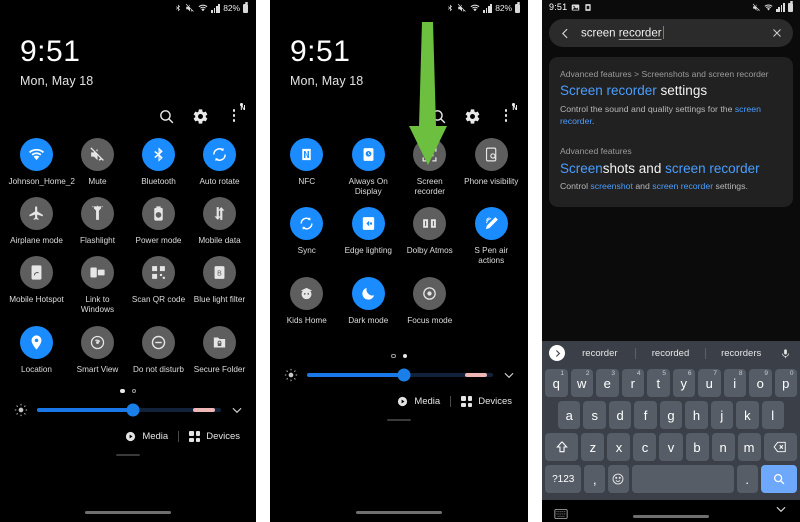  I want to click on tile-secure-folder: Secure Folder, so click(219, 350).